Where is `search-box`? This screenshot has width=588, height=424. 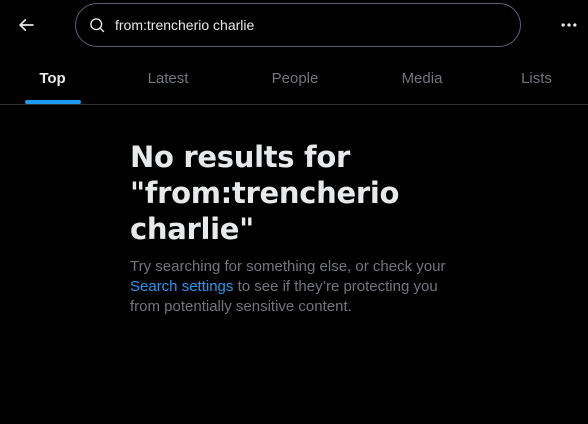 search-box is located at coordinates (298, 25).